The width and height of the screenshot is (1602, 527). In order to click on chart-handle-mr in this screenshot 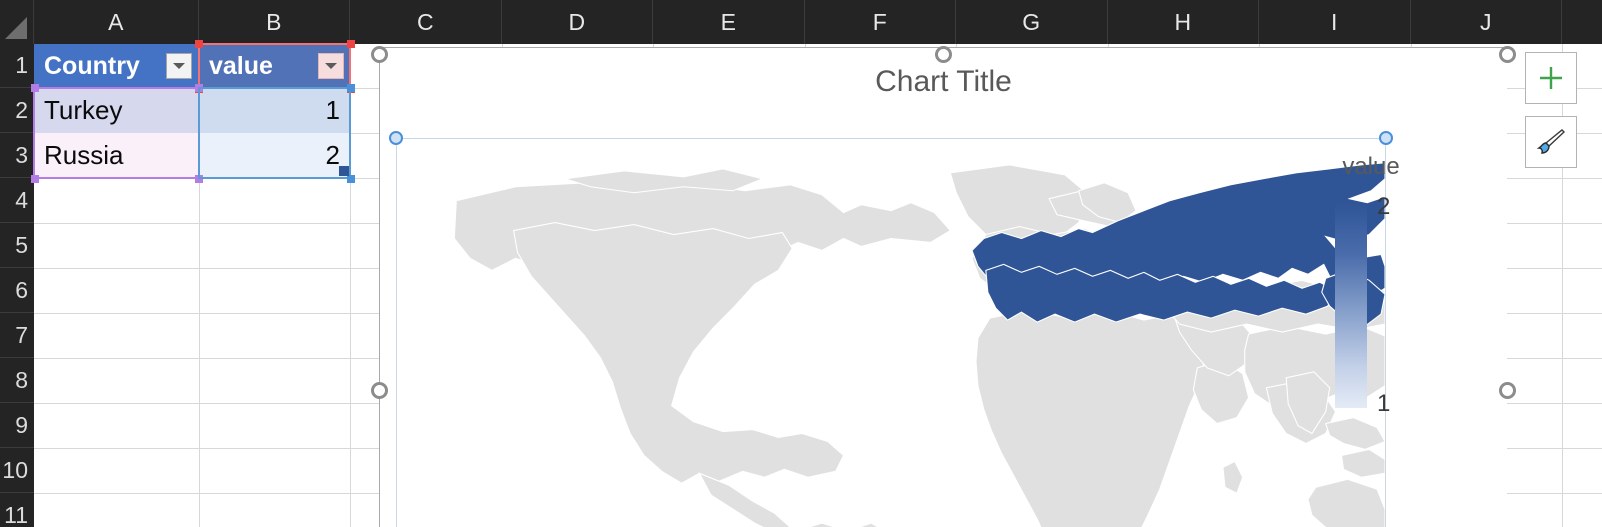, I will do `click(1507, 390)`.